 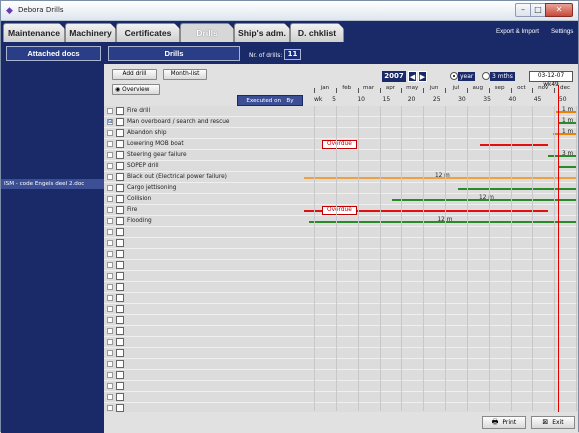 What do you see at coordinates (341, 122) in the screenshot?
I see `drill-row: ⊡ Man overboard / search and rescue` at bounding box center [341, 122].